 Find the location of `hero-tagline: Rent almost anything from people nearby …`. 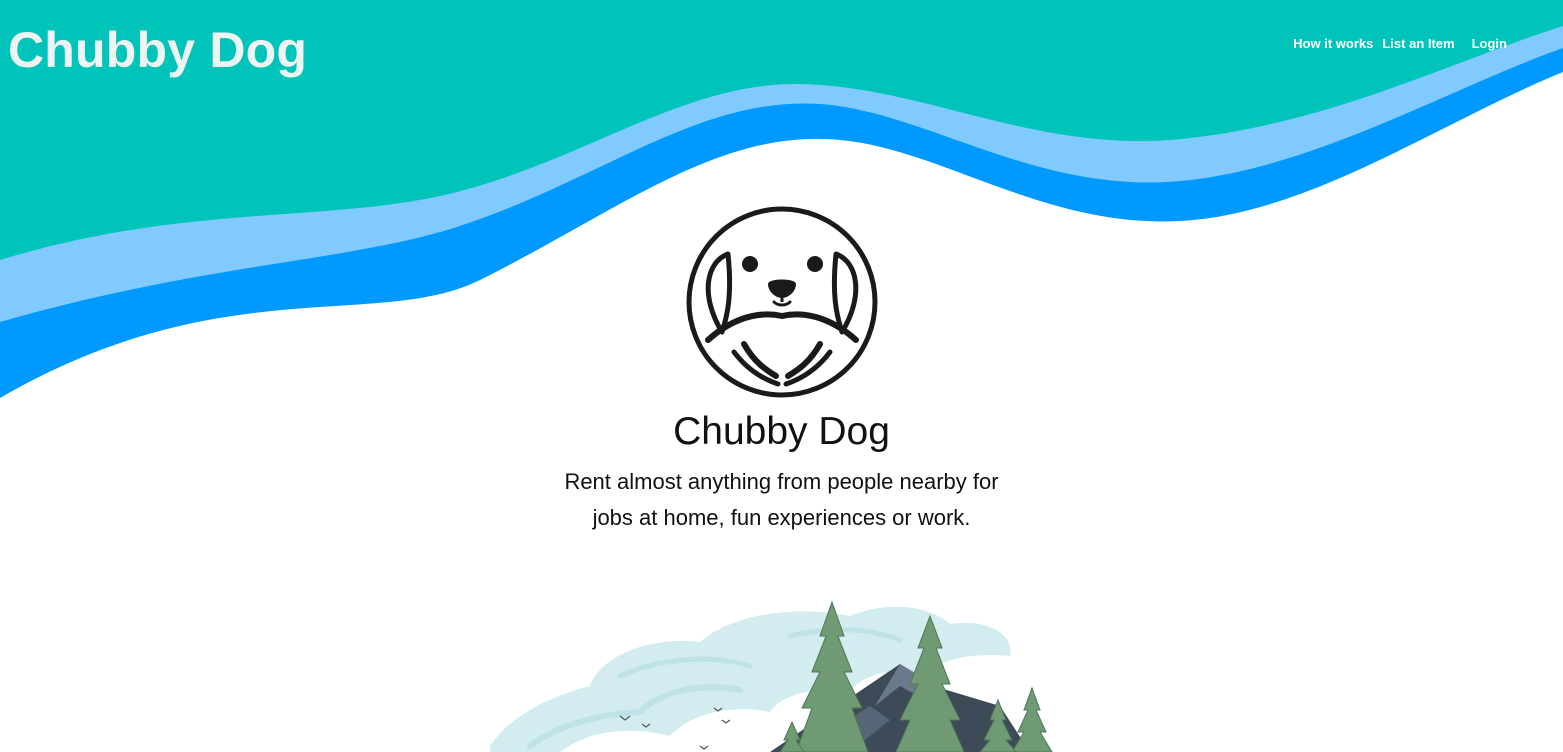

hero-tagline: Rent almost anything from people nearby … is located at coordinates (781, 499).